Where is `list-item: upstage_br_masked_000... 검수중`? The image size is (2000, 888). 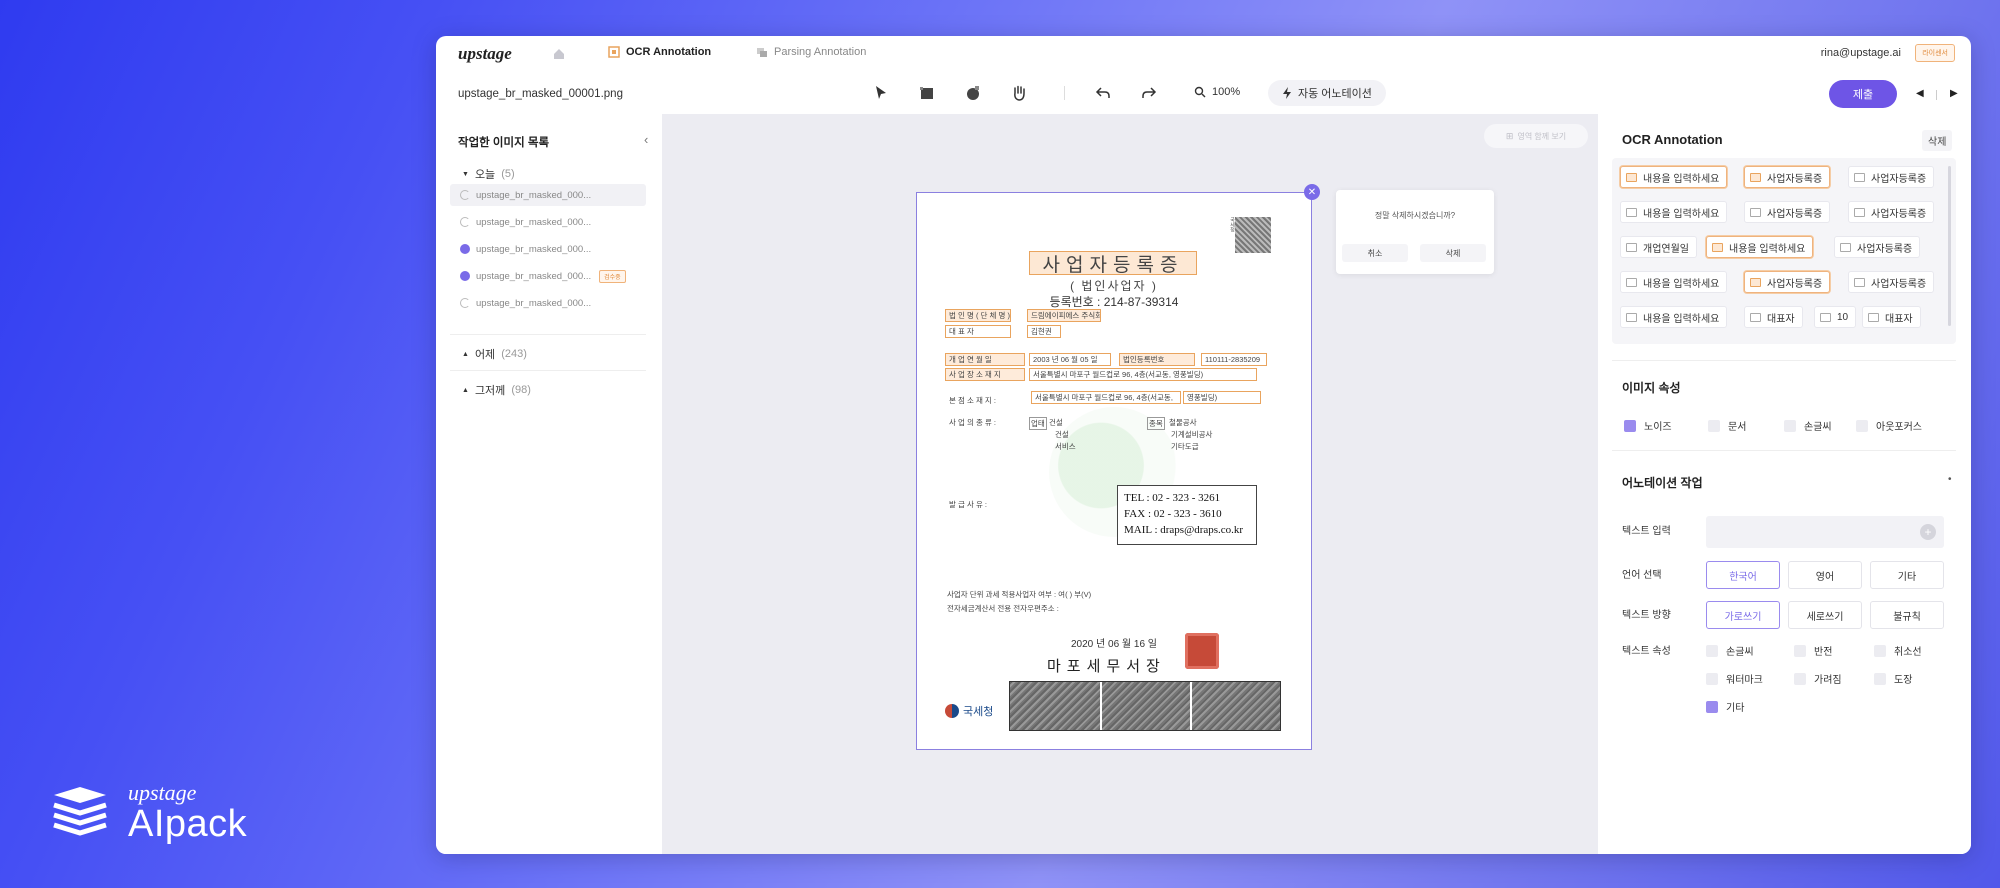
list-item: upstage_br_masked_000... 검수중 is located at coordinates (548, 276).